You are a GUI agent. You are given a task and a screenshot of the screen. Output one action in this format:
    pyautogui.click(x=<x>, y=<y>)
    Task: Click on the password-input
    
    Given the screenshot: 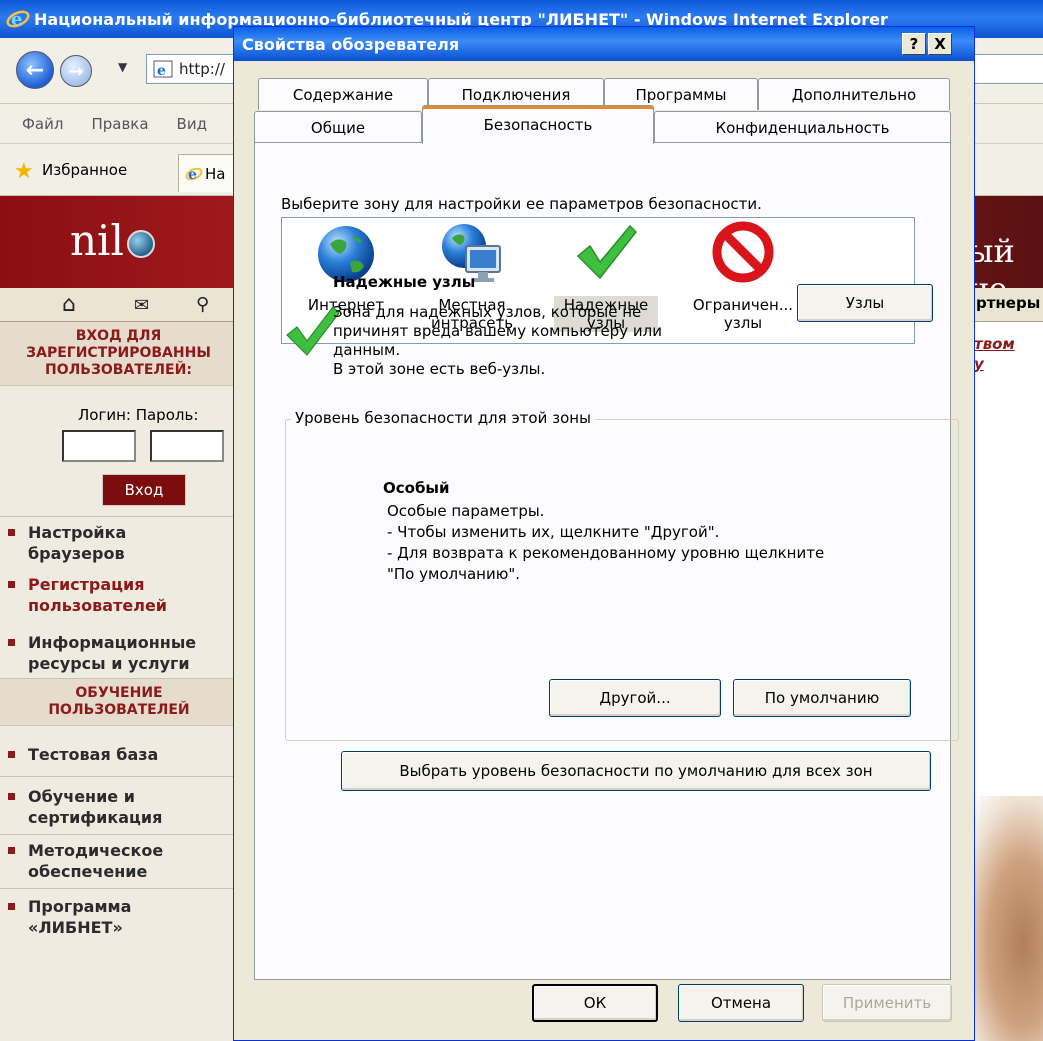 What is the action you would take?
    pyautogui.click(x=187, y=446)
    